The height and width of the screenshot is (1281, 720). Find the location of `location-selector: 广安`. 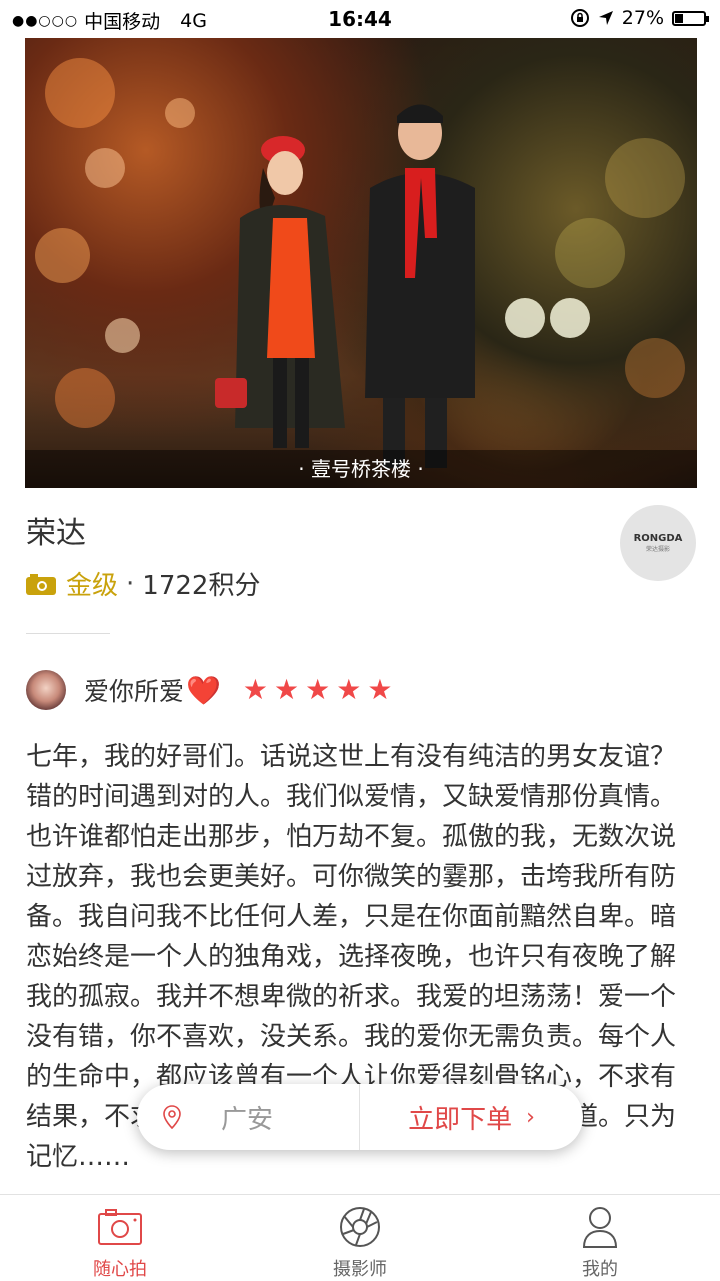

location-selector: 广安 is located at coordinates (248, 1117).